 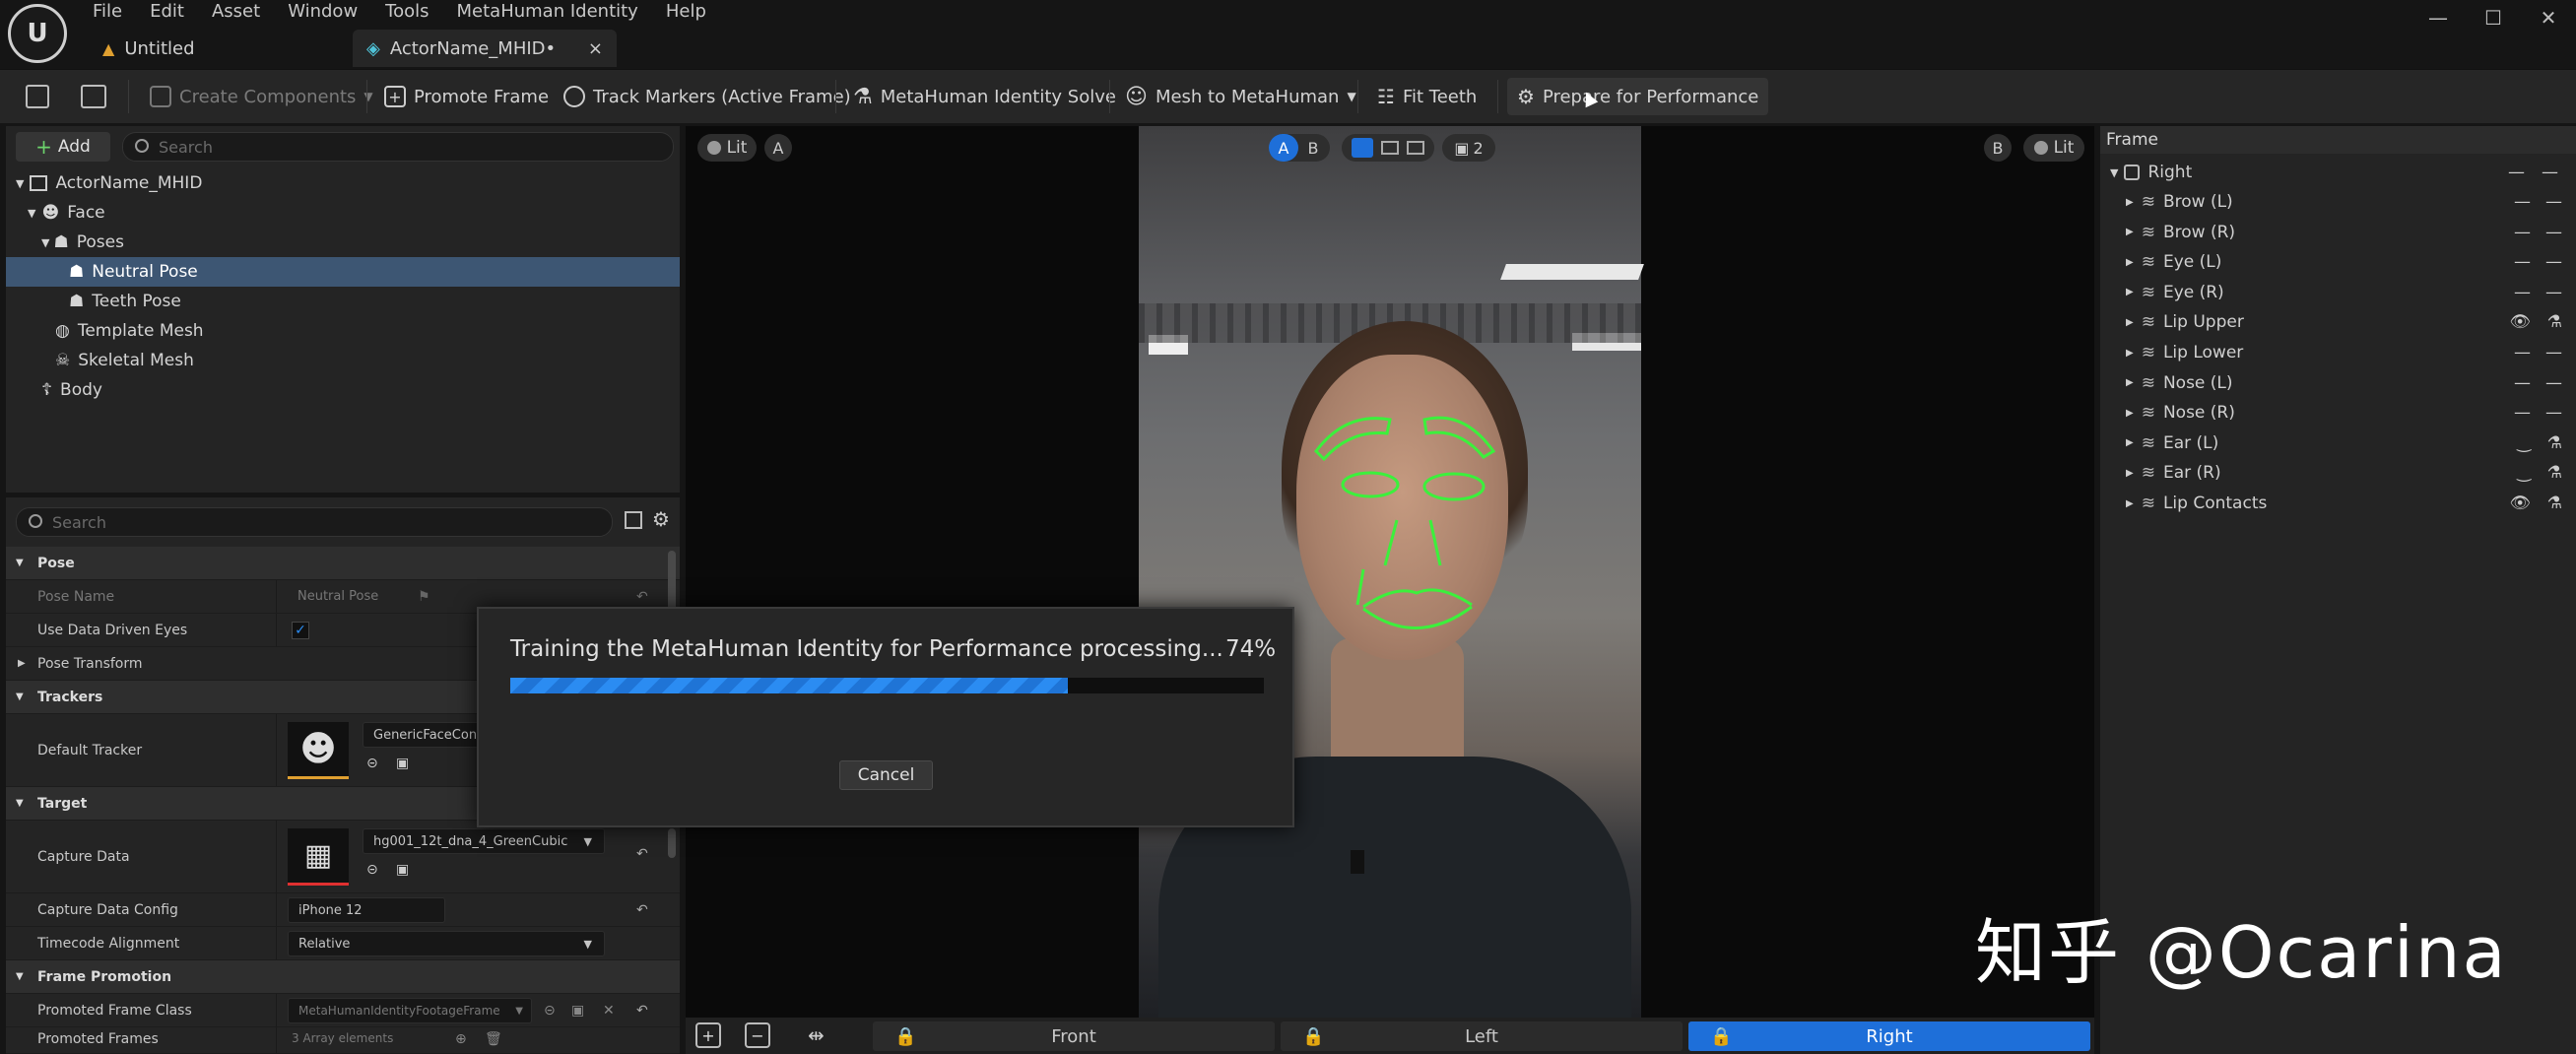 I want to click on view-a-badge: A, so click(x=778, y=148).